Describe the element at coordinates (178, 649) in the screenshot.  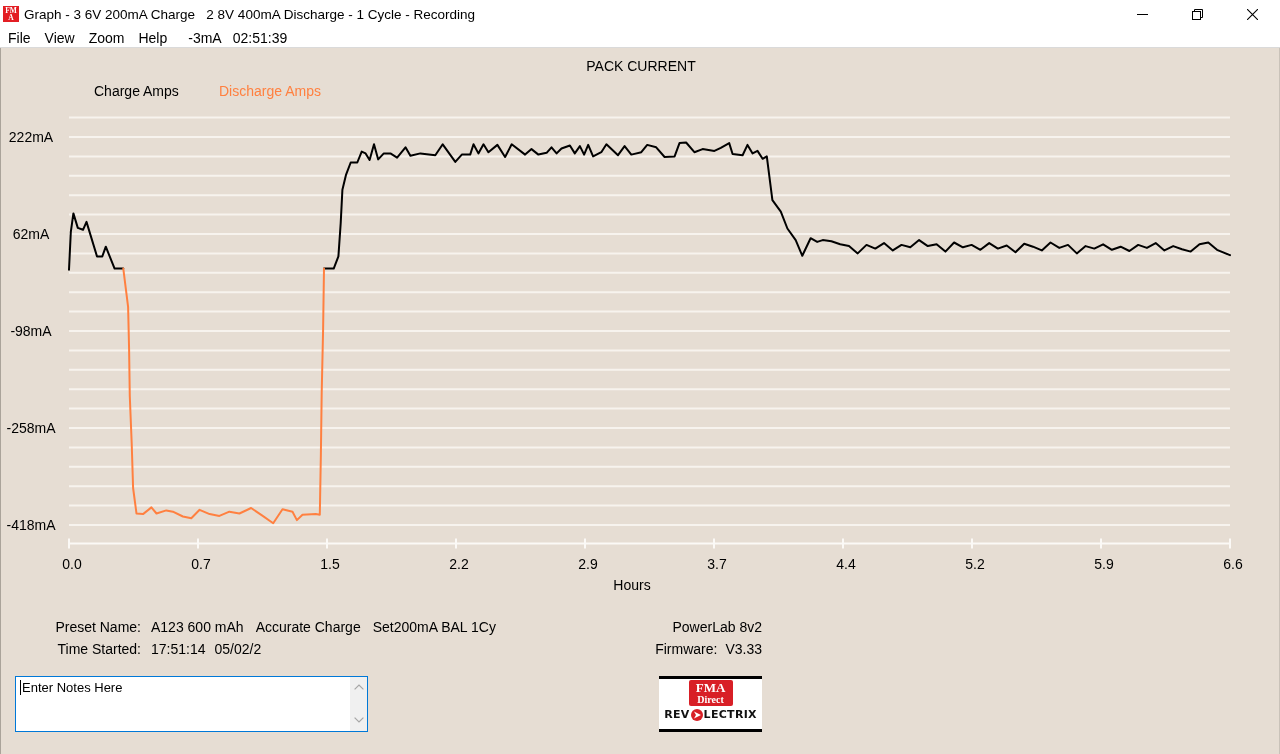
I see `field-value: 17:51:14` at that location.